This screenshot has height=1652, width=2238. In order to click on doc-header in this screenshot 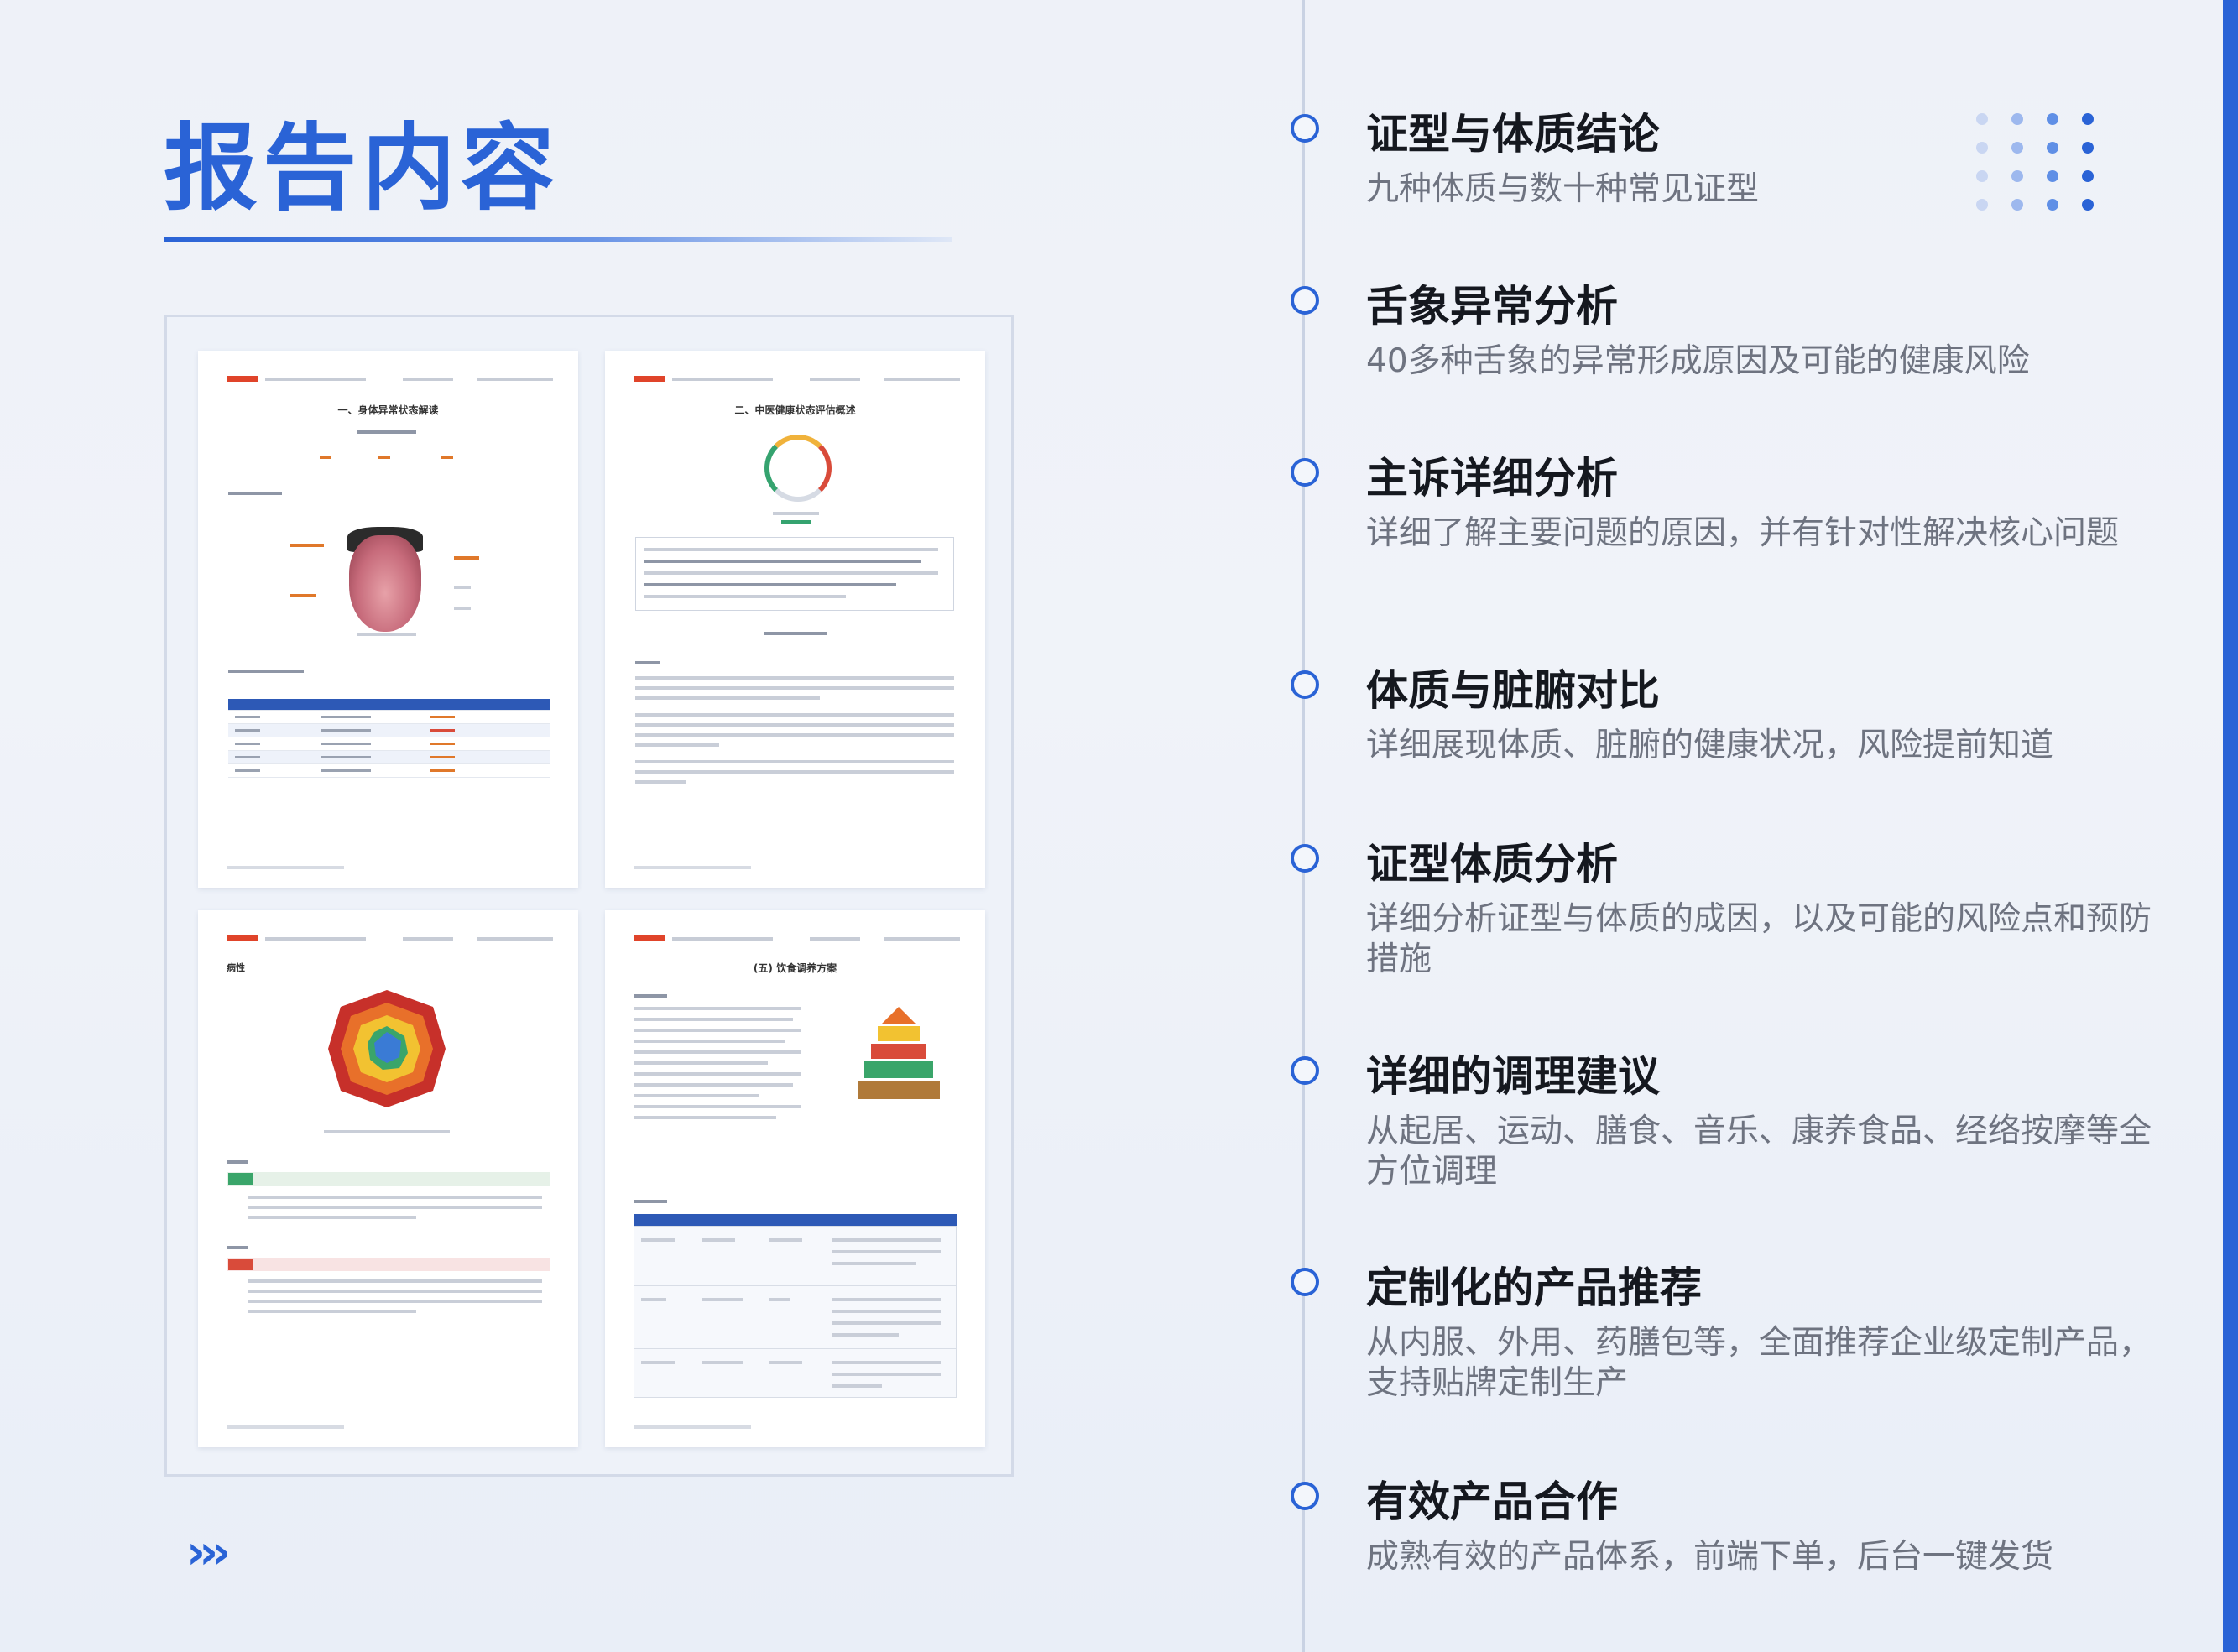, I will do `click(390, 380)`.